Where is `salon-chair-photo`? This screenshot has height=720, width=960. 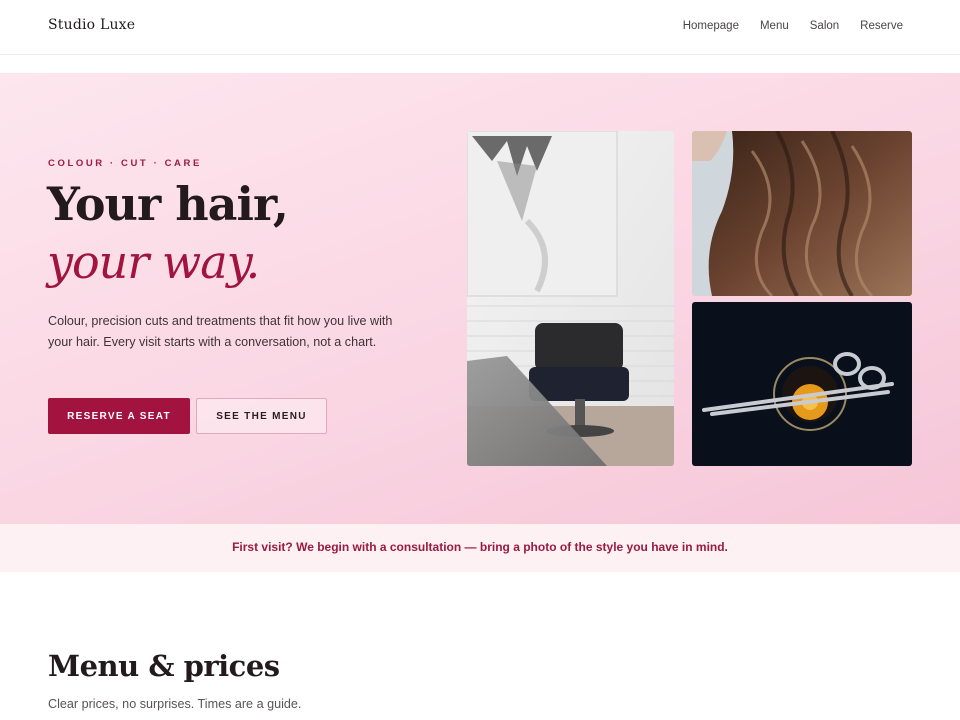 salon-chair-photo is located at coordinates (570, 298).